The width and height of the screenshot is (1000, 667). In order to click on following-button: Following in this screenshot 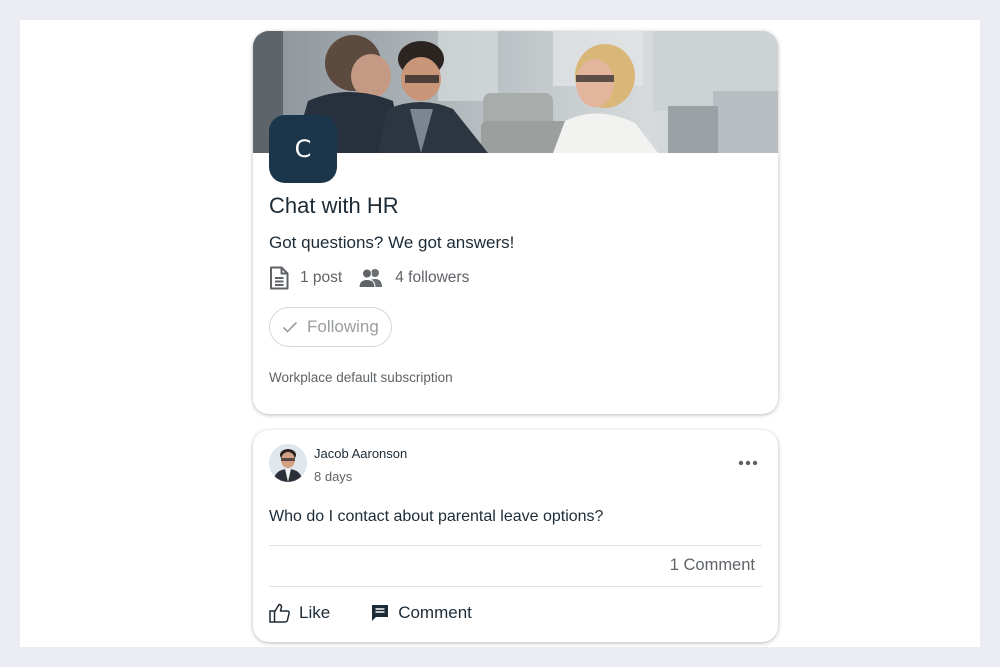, I will do `click(330, 327)`.